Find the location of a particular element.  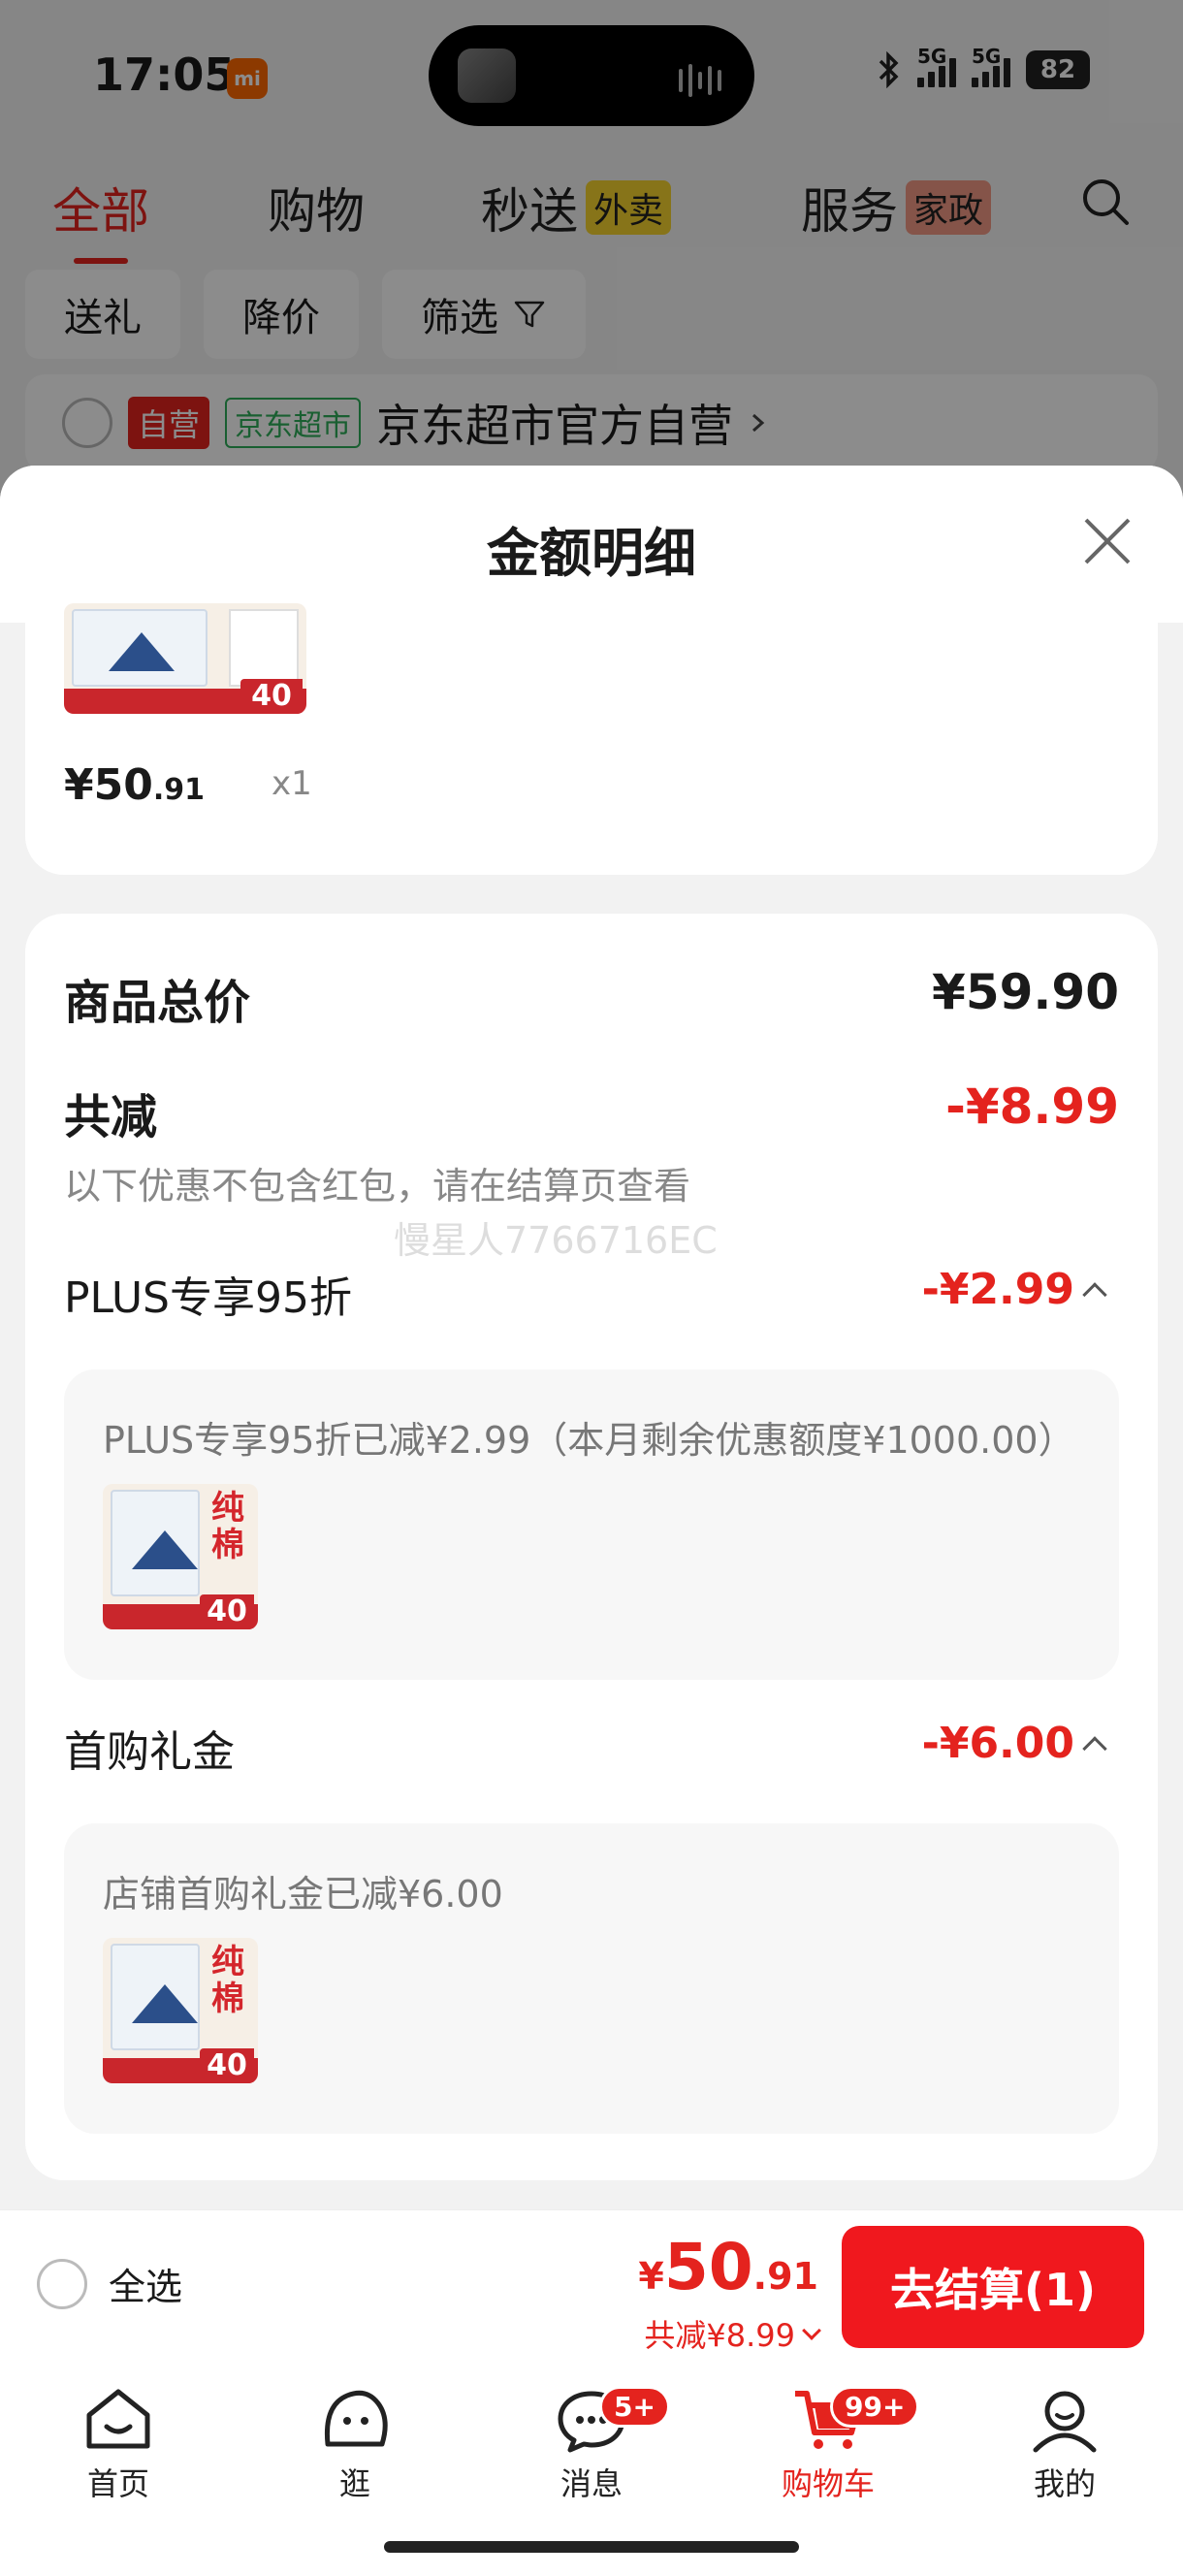

chevron-down-icon is located at coordinates (811, 2330).